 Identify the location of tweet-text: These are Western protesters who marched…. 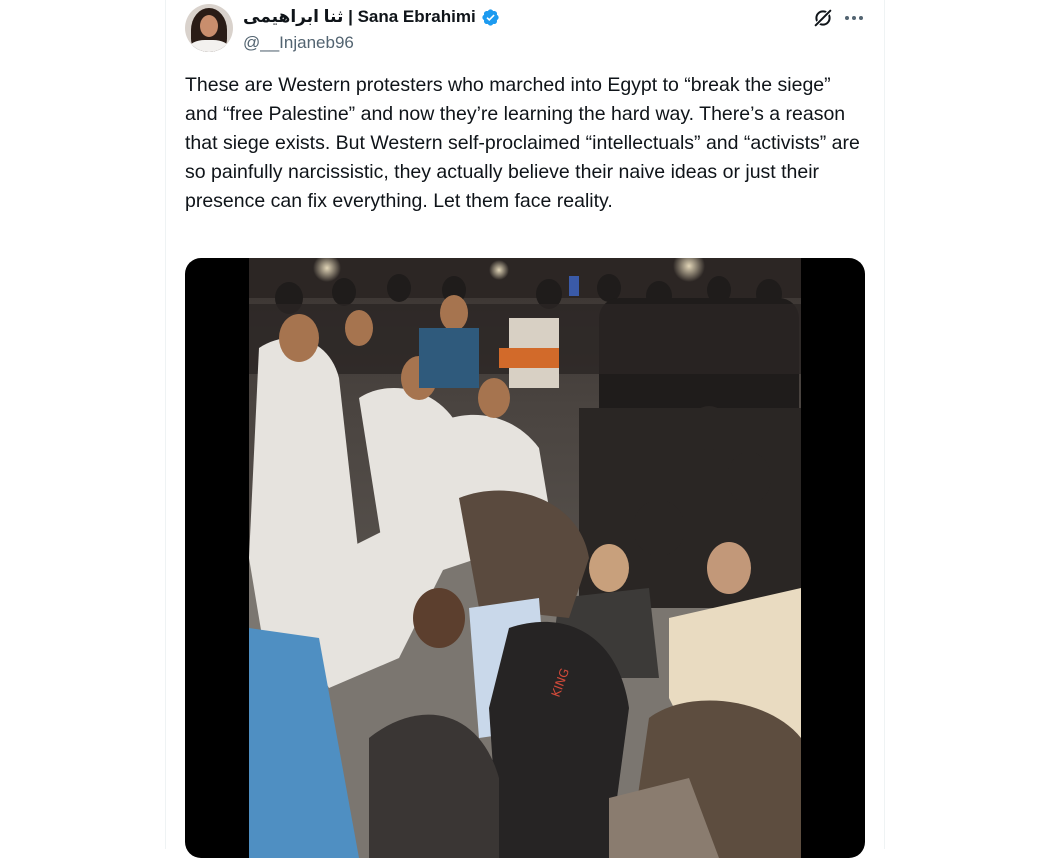
(522, 143).